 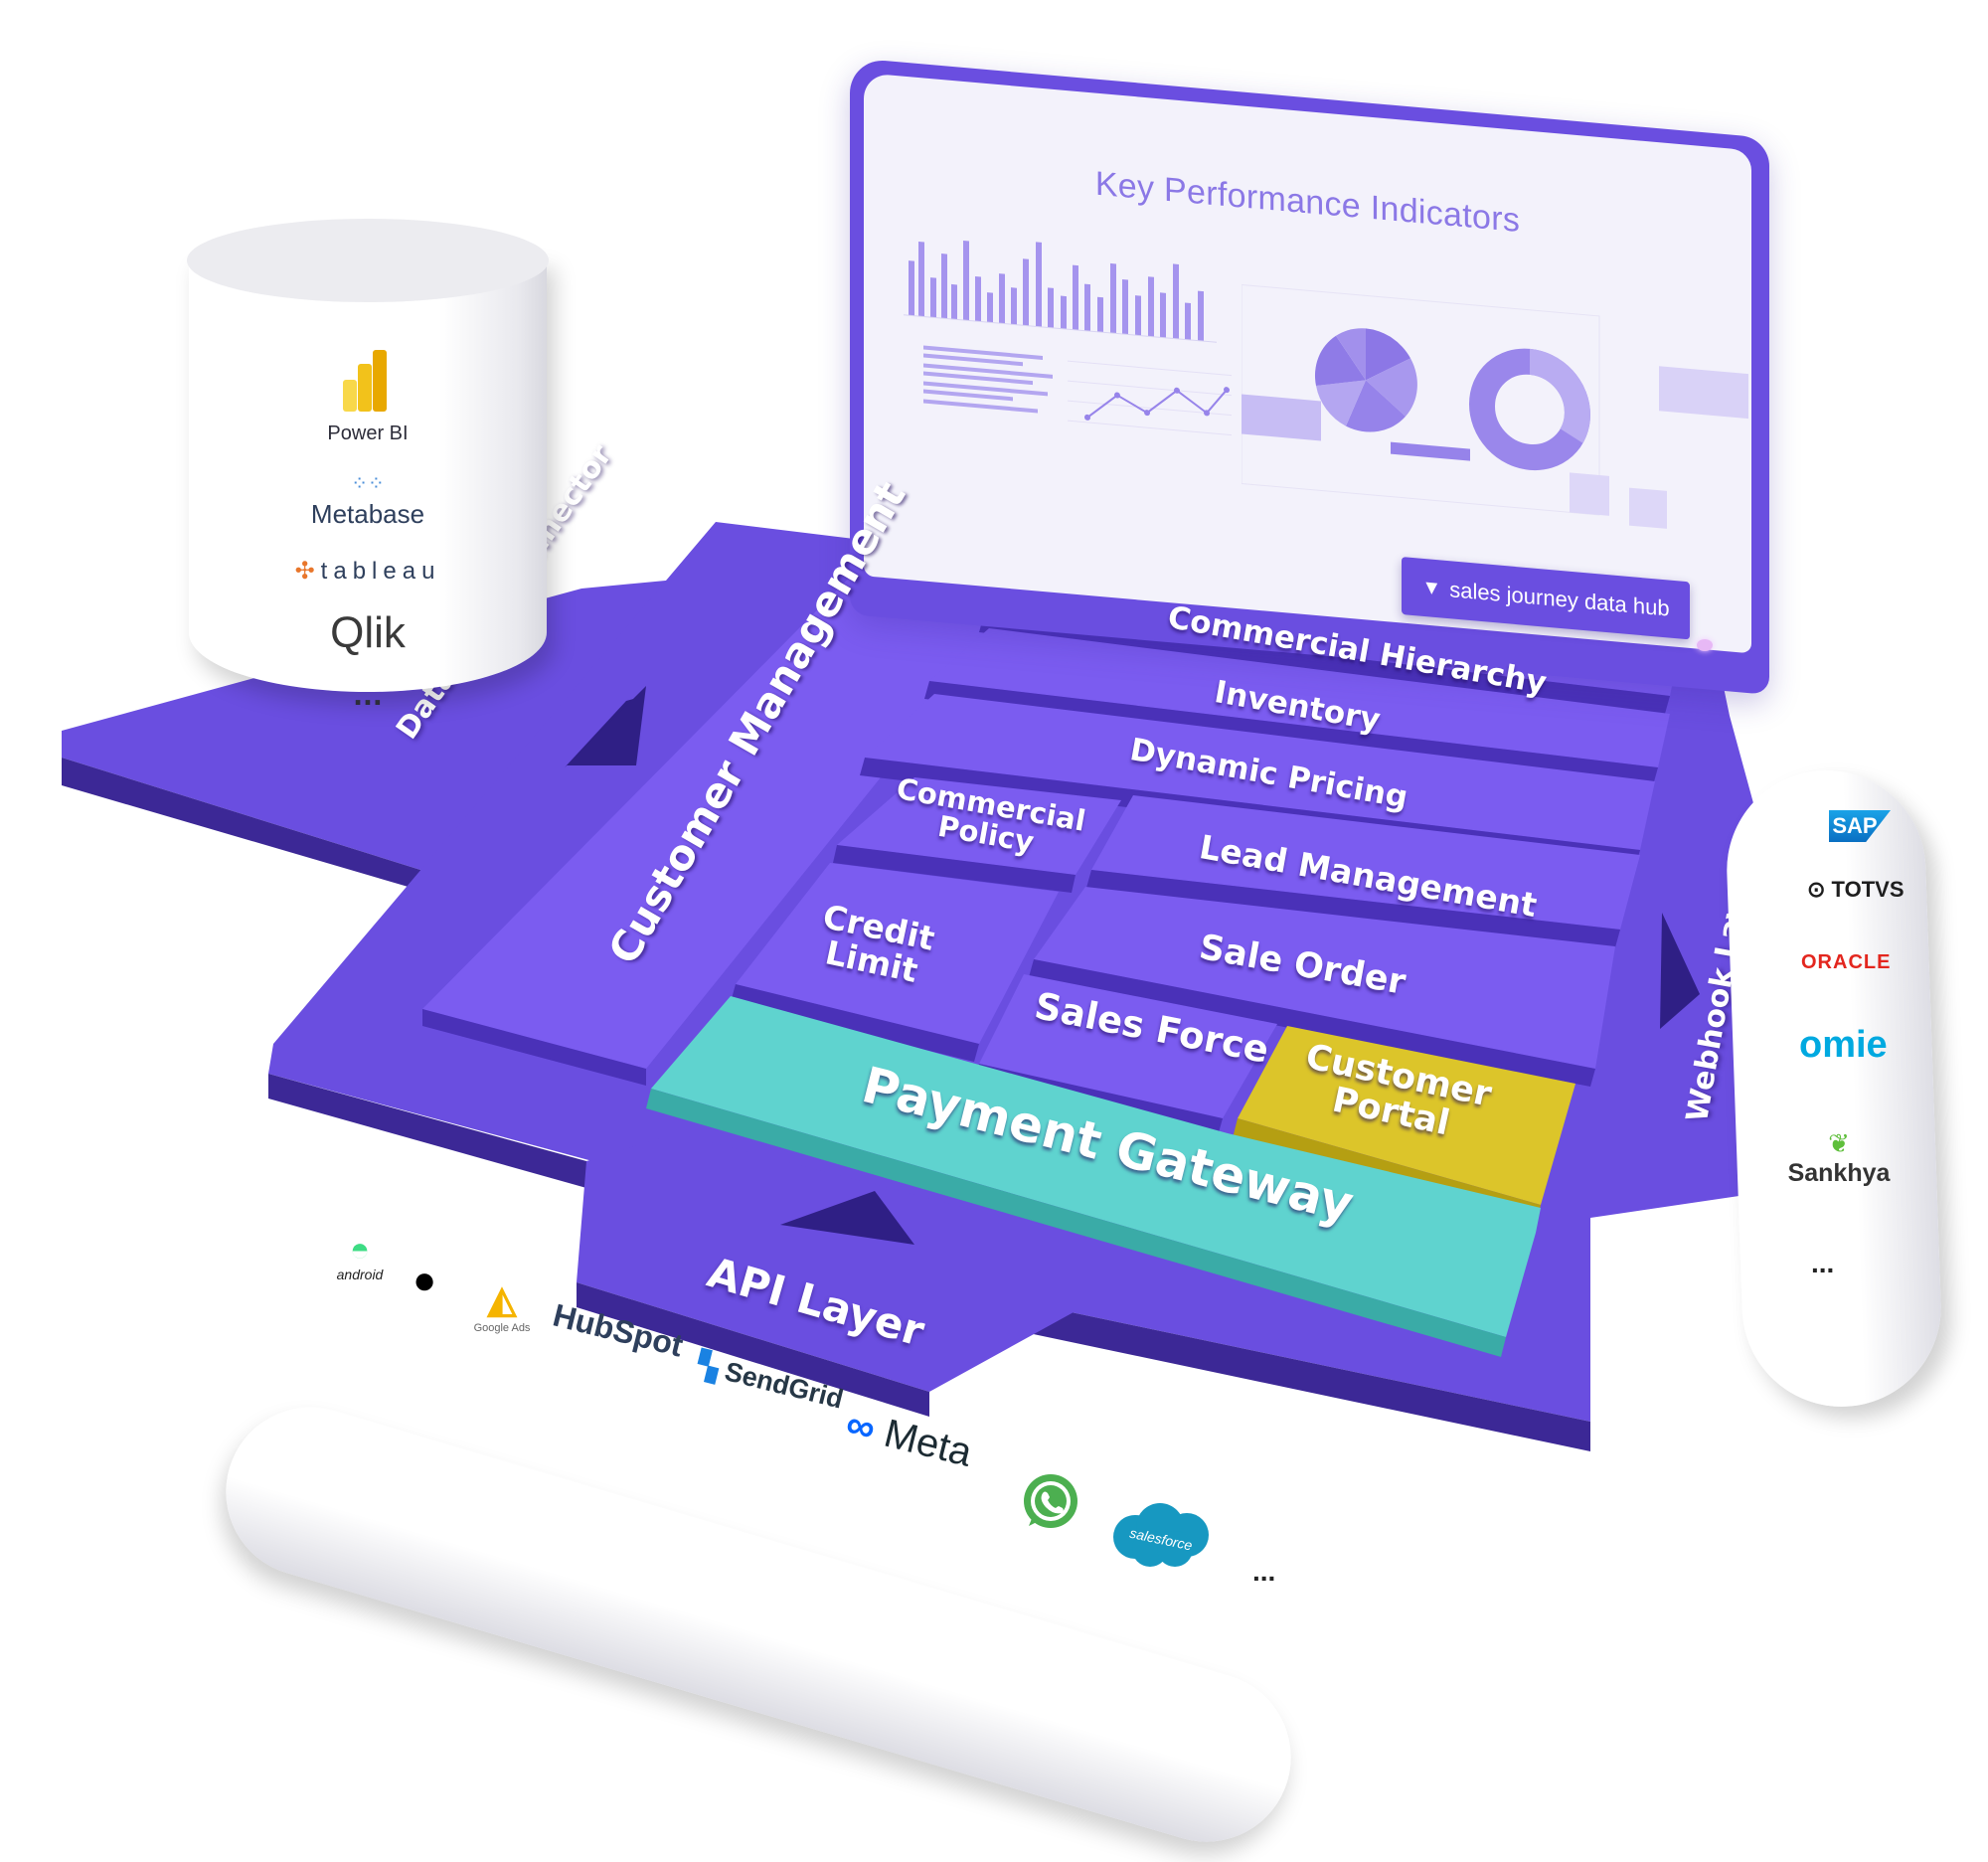 I want to click on brand-logo-icon: ▼, so click(x=1431, y=588).